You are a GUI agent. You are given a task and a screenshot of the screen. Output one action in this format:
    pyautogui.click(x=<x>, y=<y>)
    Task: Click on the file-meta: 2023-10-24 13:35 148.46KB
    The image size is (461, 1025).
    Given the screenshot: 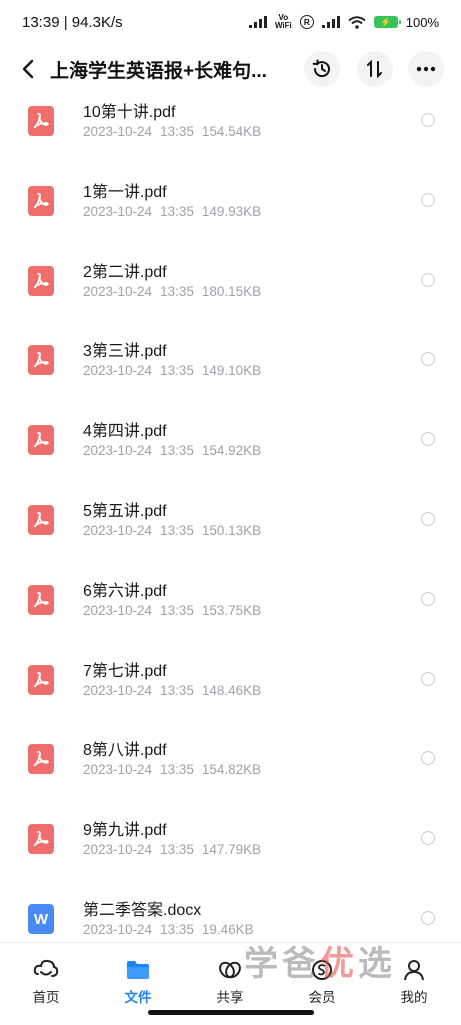 What is the action you would take?
    pyautogui.click(x=176, y=690)
    